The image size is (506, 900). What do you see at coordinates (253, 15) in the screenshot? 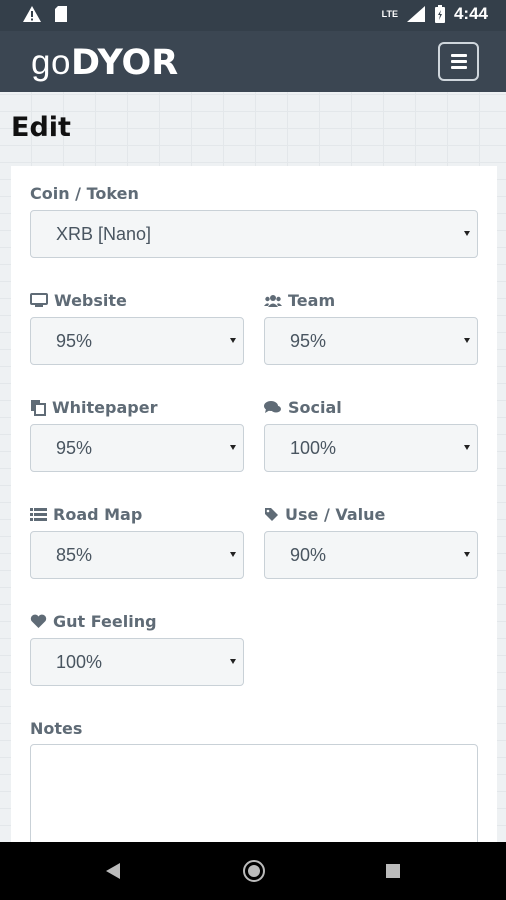
I see `status-bar: LTE 4:44` at bounding box center [253, 15].